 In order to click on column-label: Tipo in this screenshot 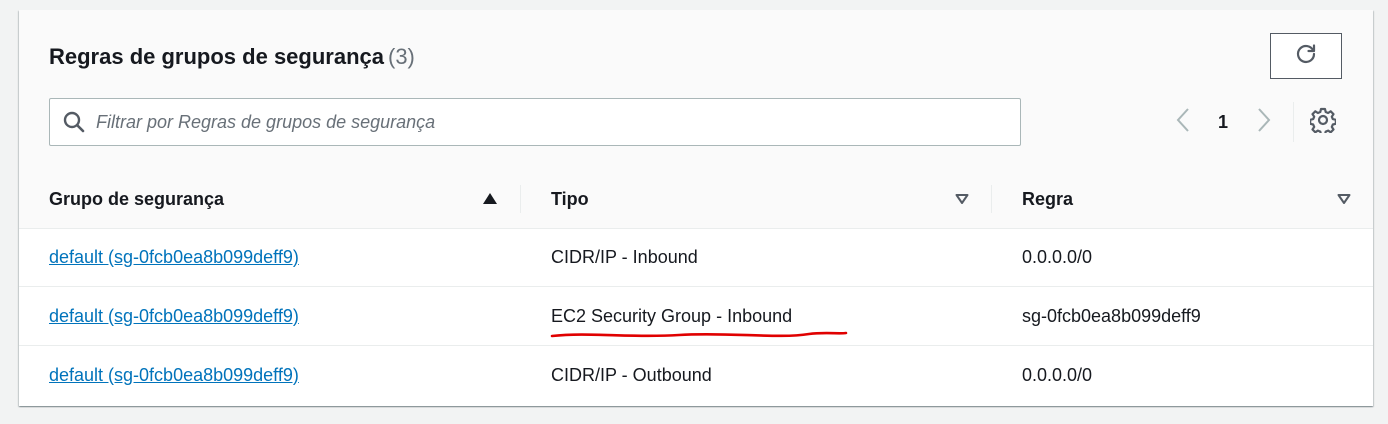, I will do `click(570, 198)`.